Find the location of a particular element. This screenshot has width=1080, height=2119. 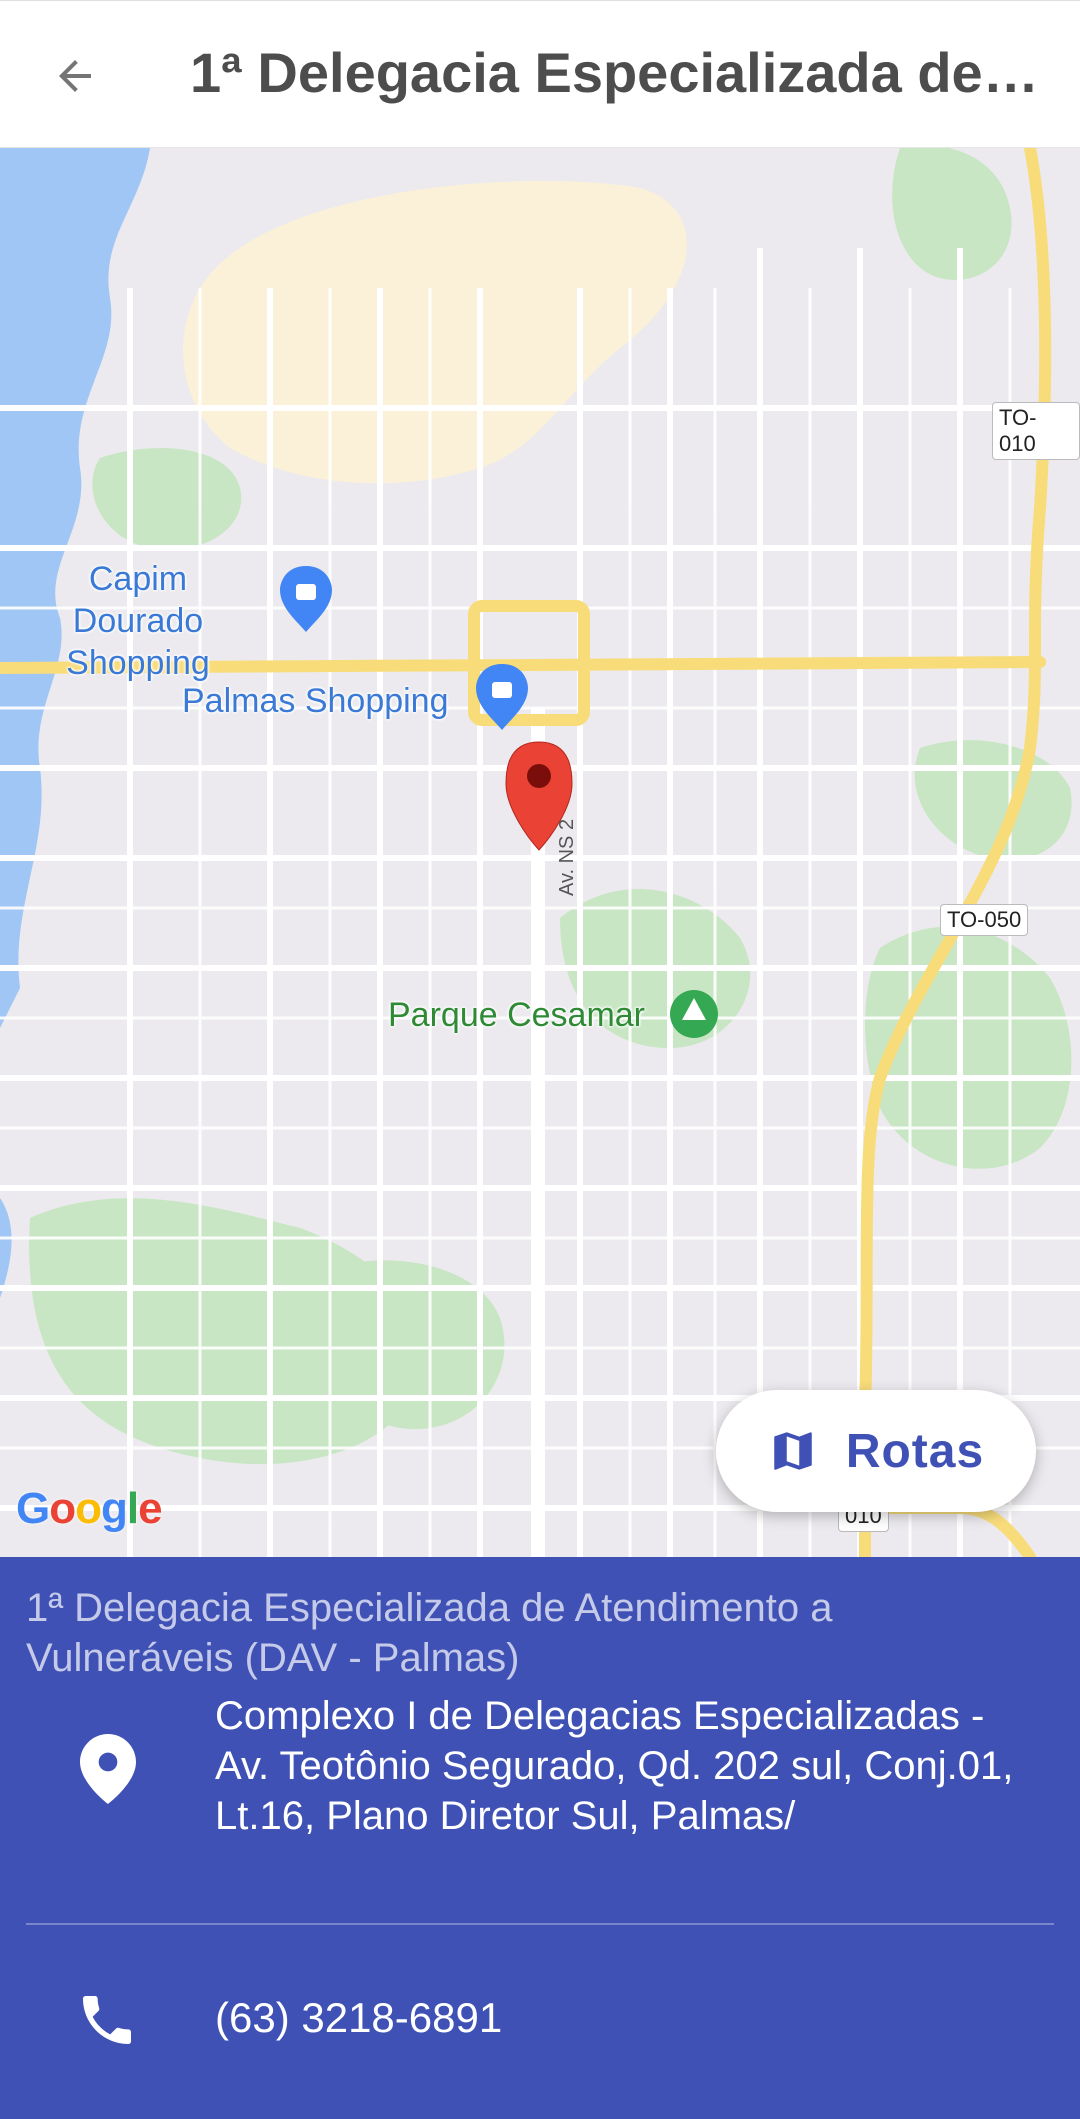

map-label-parque-cesamar: Parque Cesamar is located at coordinates (517, 1015).